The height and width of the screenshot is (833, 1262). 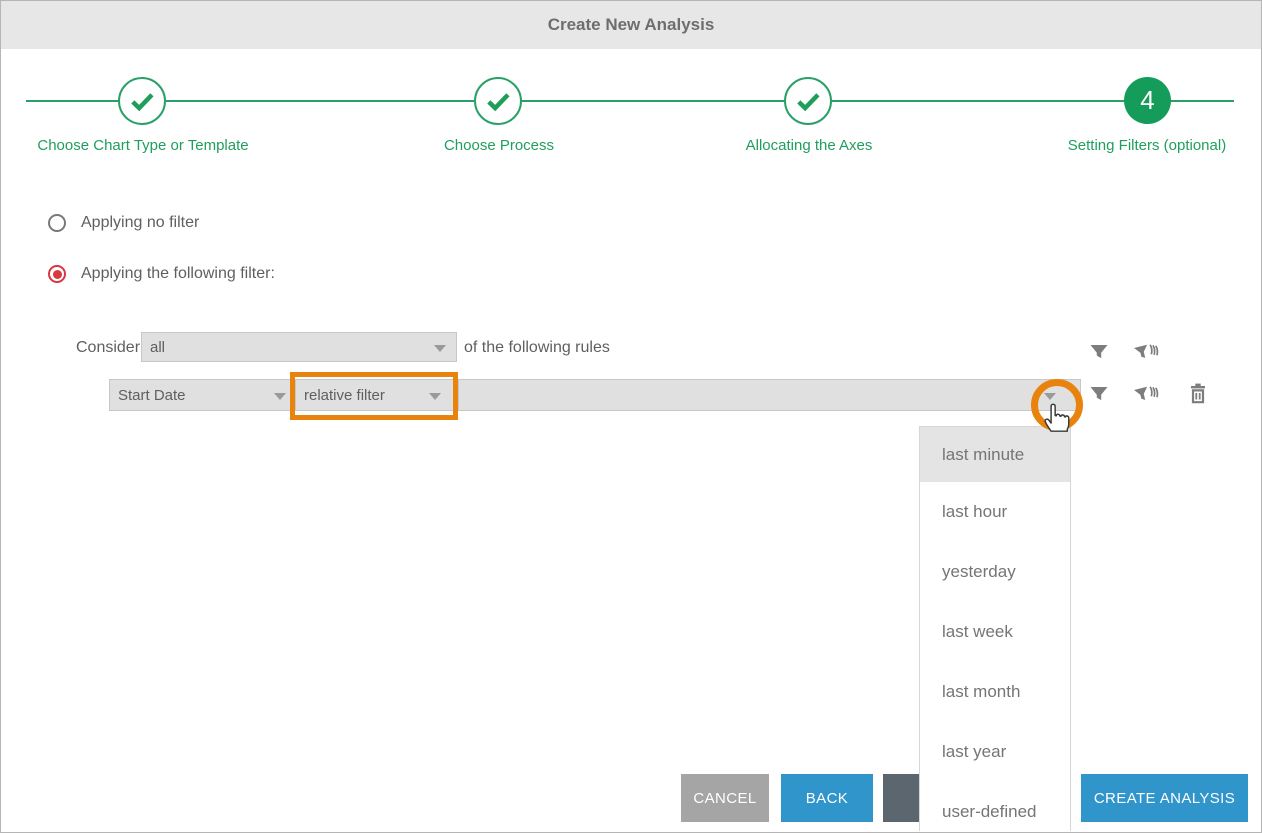 I want to click on step-3-circle, so click(x=808, y=101).